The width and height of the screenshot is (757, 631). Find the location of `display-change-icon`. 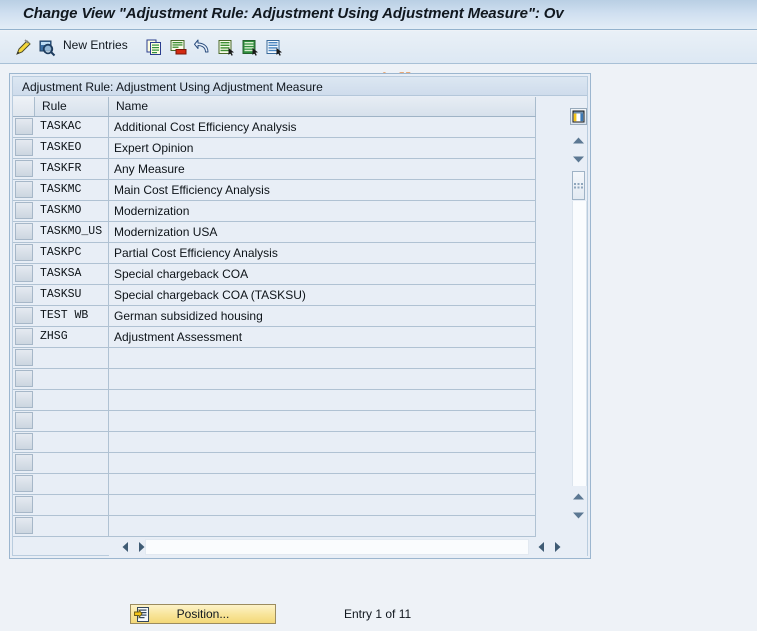

display-change-icon is located at coordinates (23, 47).